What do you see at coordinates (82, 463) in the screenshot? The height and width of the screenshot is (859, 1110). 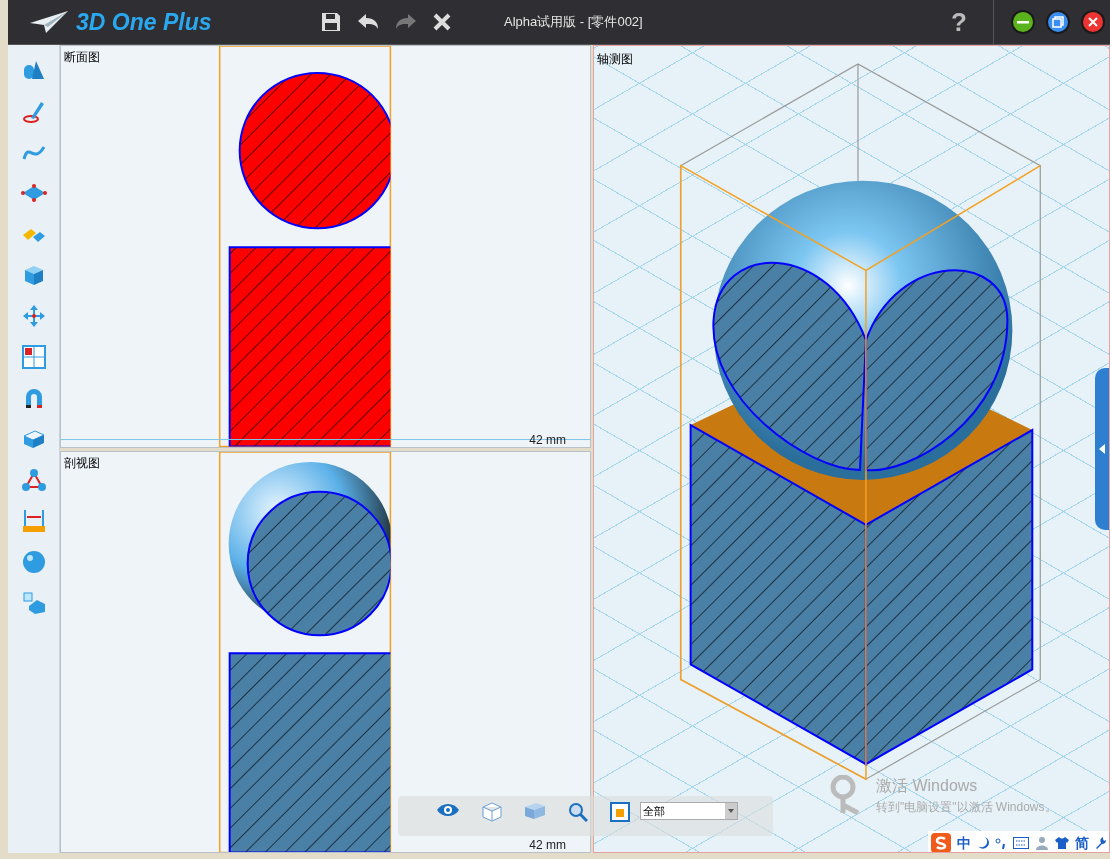 I see `view-title: 剖视图` at bounding box center [82, 463].